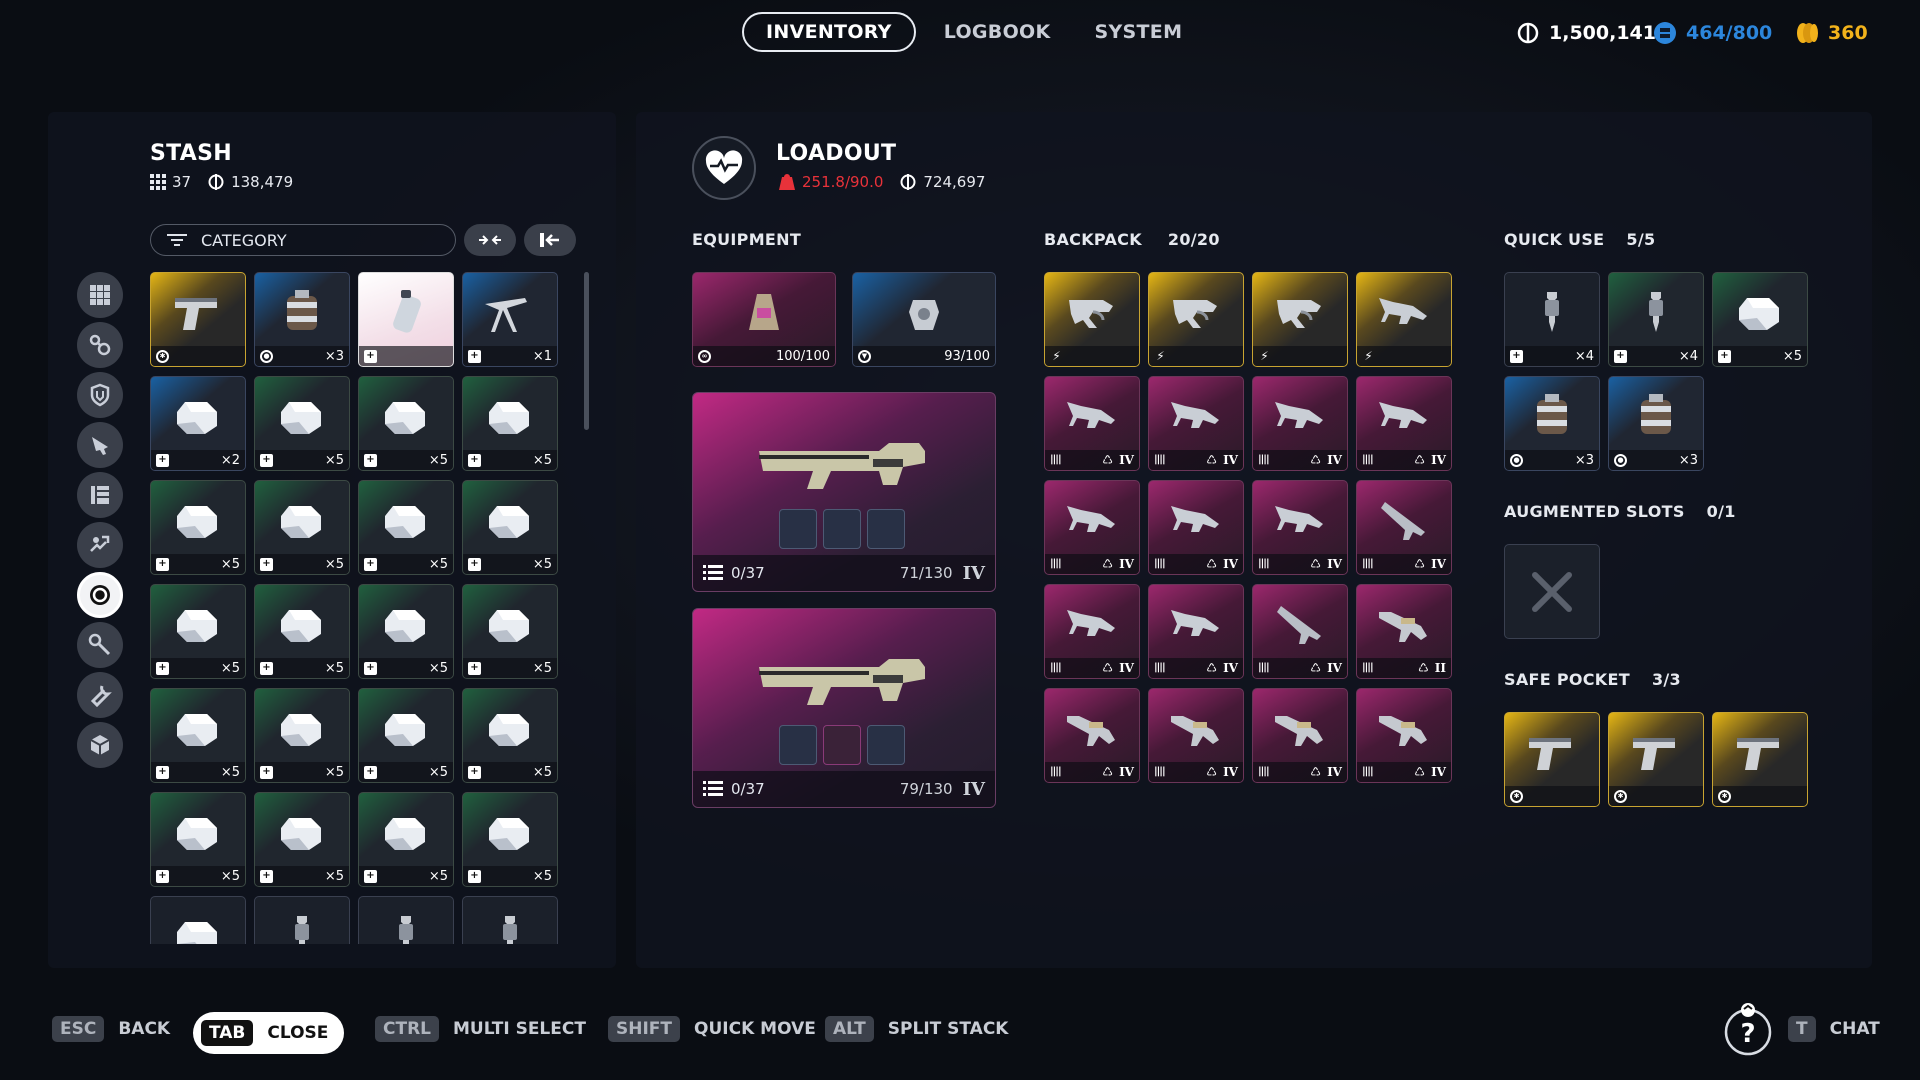  Describe the element at coordinates (100, 495) in the screenshot. I see `category-blueprints` at that location.